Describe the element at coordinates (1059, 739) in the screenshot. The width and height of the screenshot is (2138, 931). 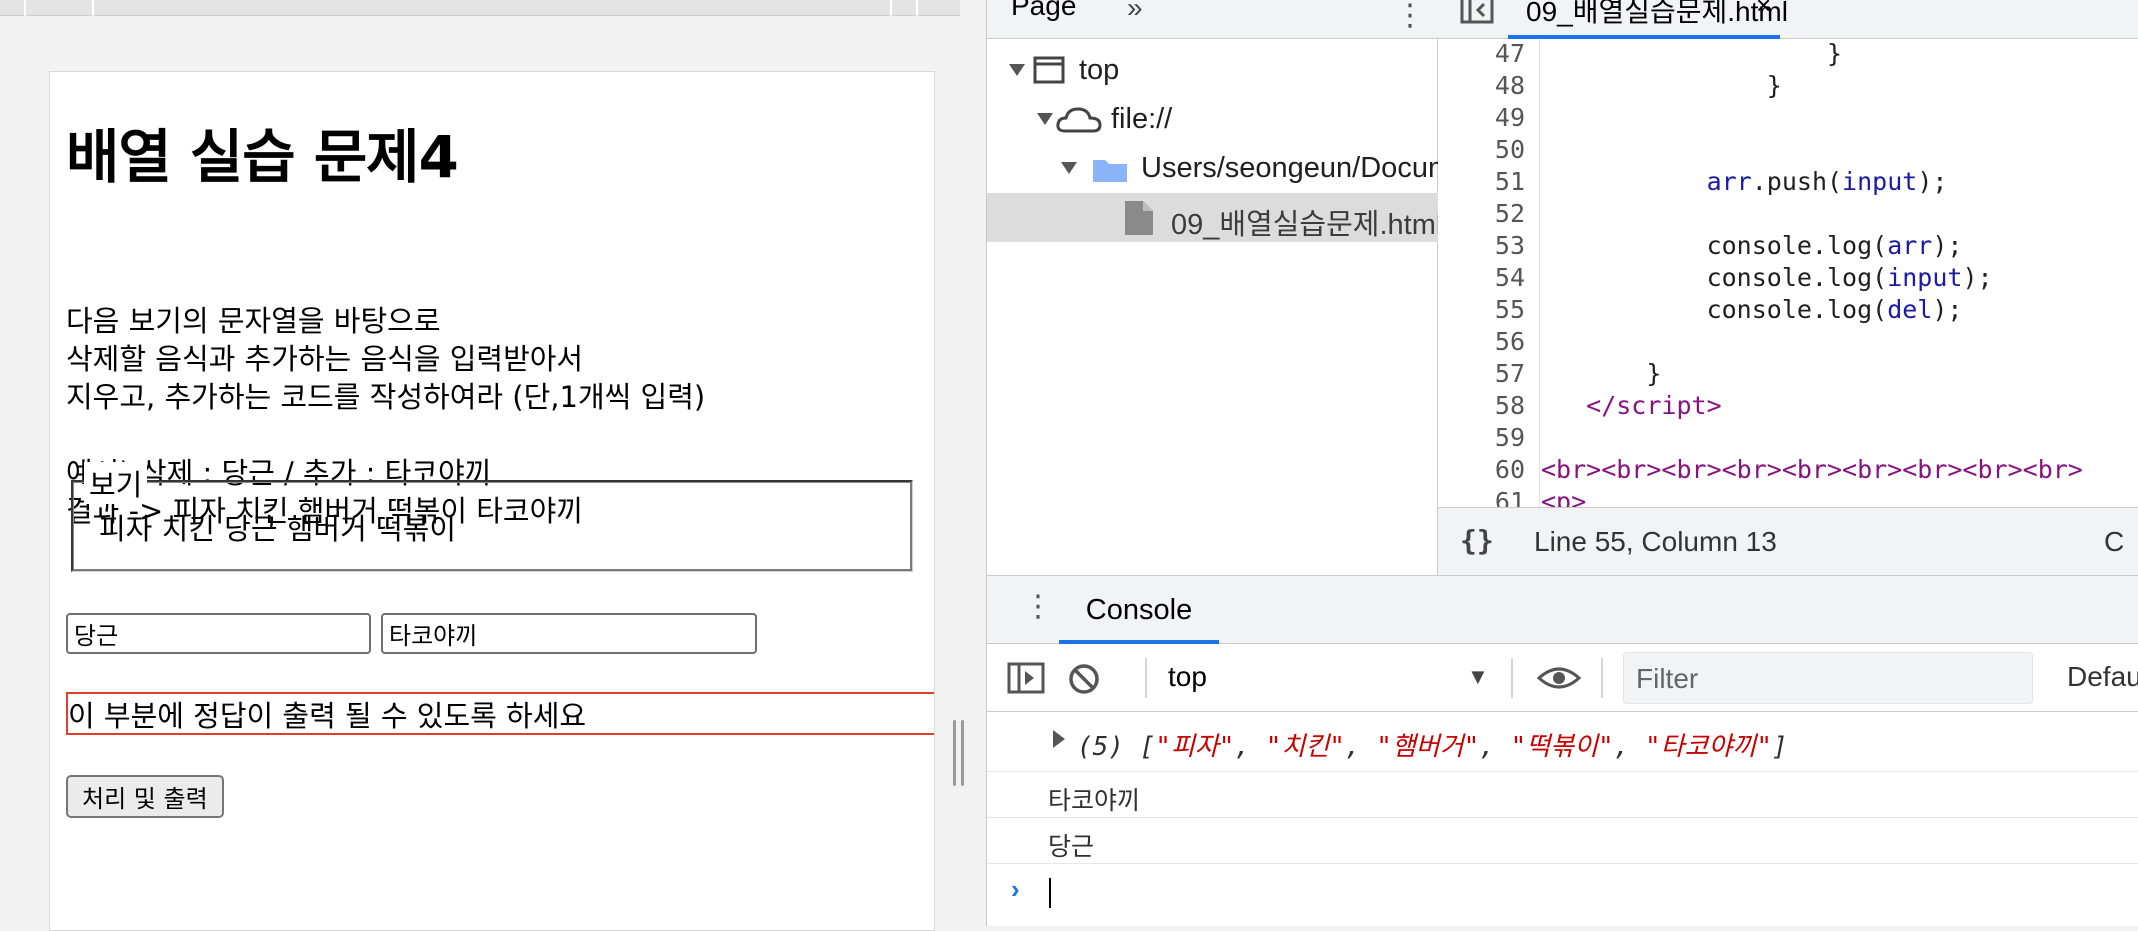
I see `expand-triangle-icon` at that location.